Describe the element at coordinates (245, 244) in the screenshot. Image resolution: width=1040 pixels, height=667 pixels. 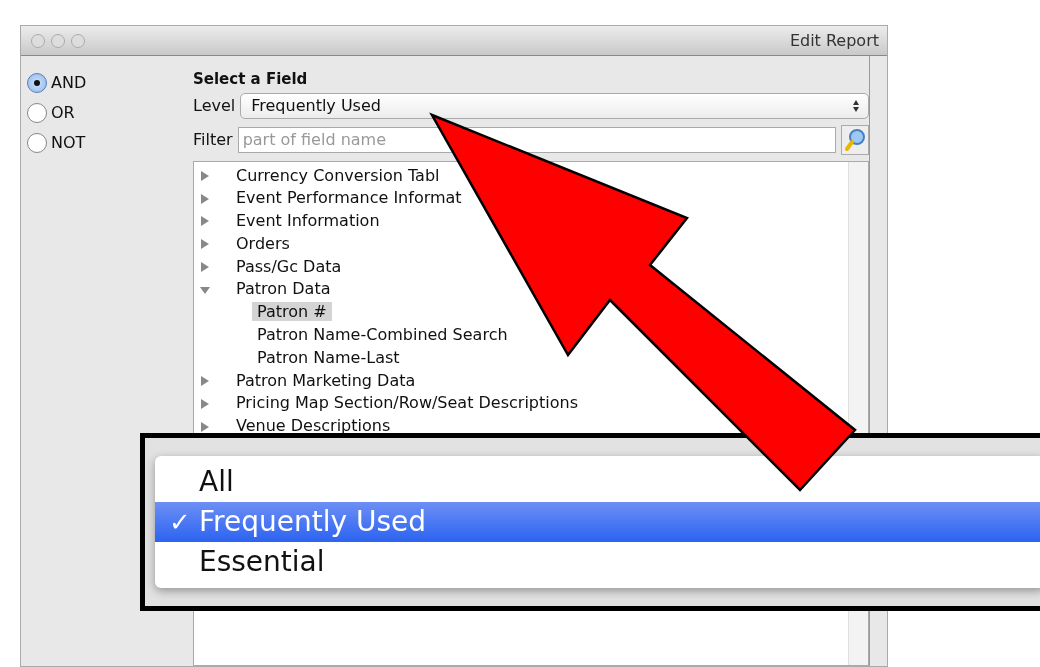
I see `tree-item: Orders` at that location.